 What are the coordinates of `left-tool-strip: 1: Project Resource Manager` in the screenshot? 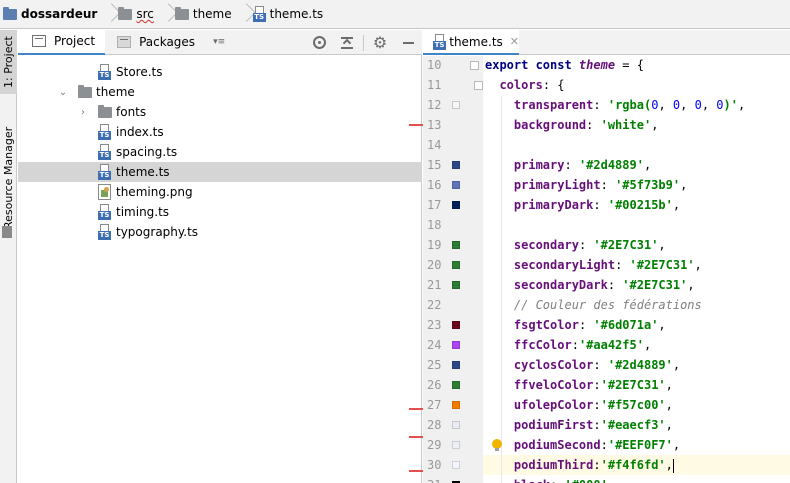 It's located at (8, 256).